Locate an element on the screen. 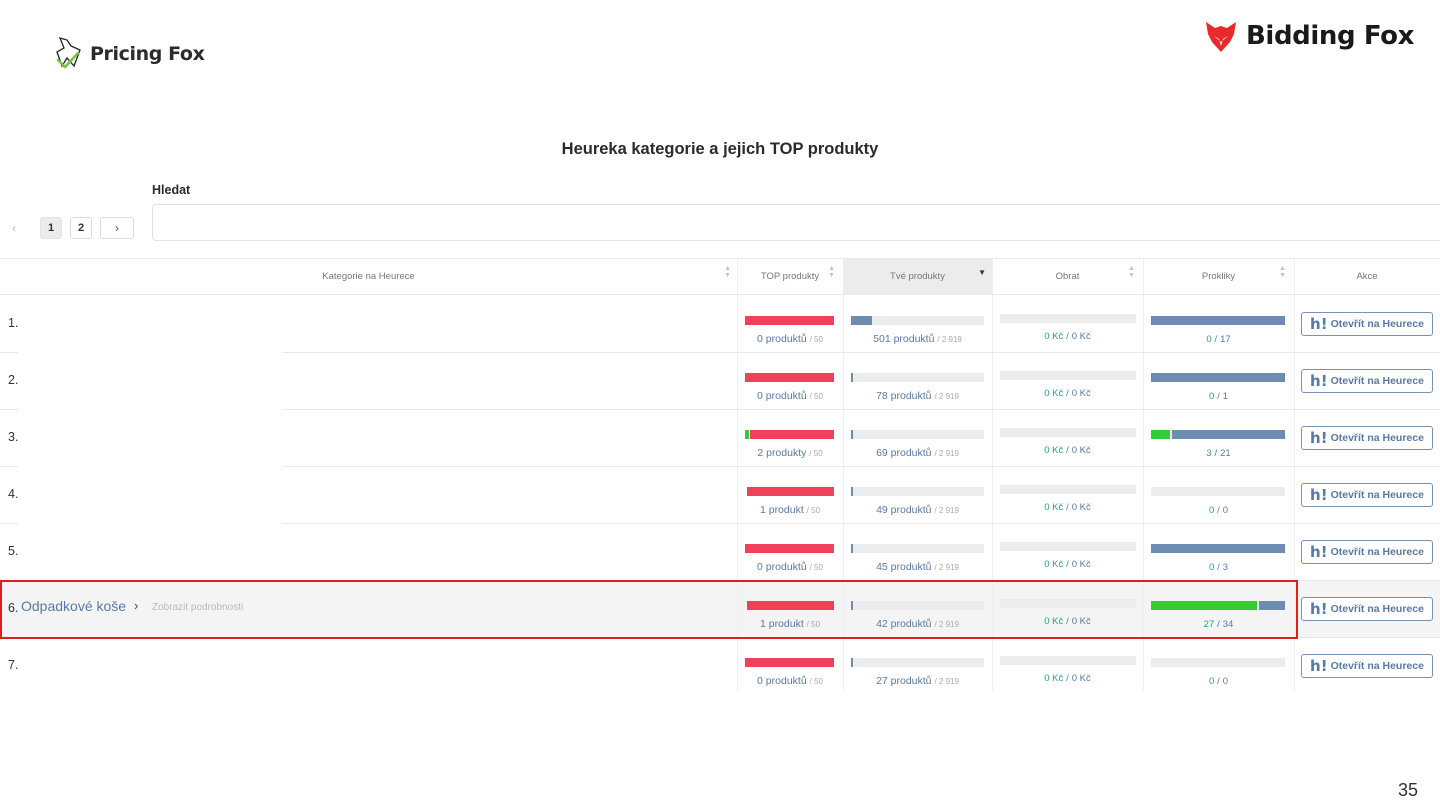  pagination-page-1: 1 is located at coordinates (51, 228).